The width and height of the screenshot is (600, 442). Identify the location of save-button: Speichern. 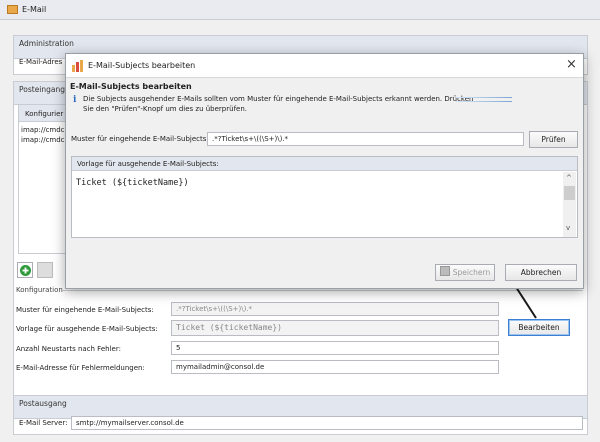
(465, 272).